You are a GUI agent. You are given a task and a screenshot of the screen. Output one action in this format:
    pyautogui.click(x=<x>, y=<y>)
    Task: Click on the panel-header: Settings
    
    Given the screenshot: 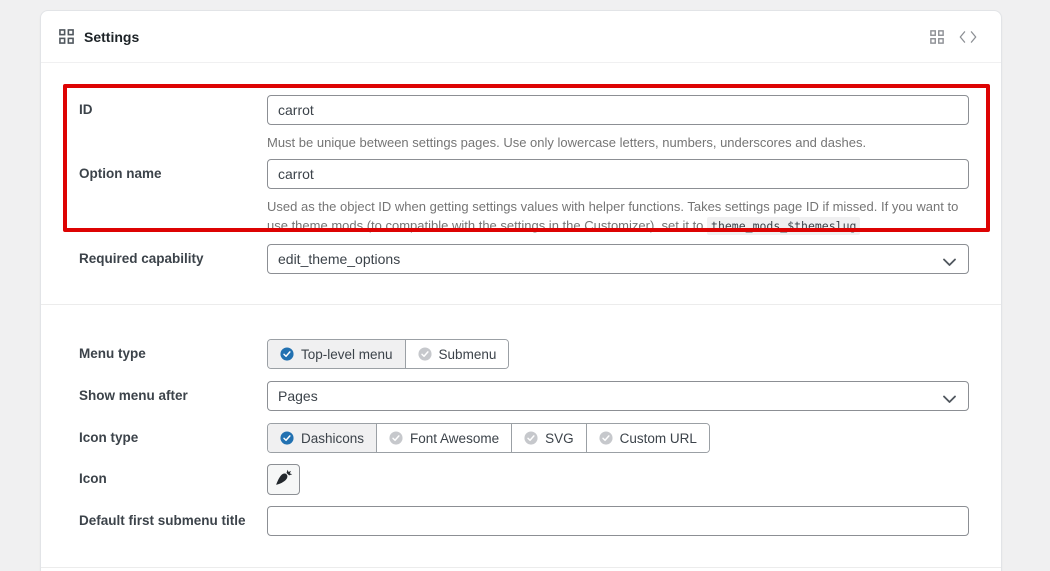 What is the action you would take?
    pyautogui.click(x=521, y=37)
    